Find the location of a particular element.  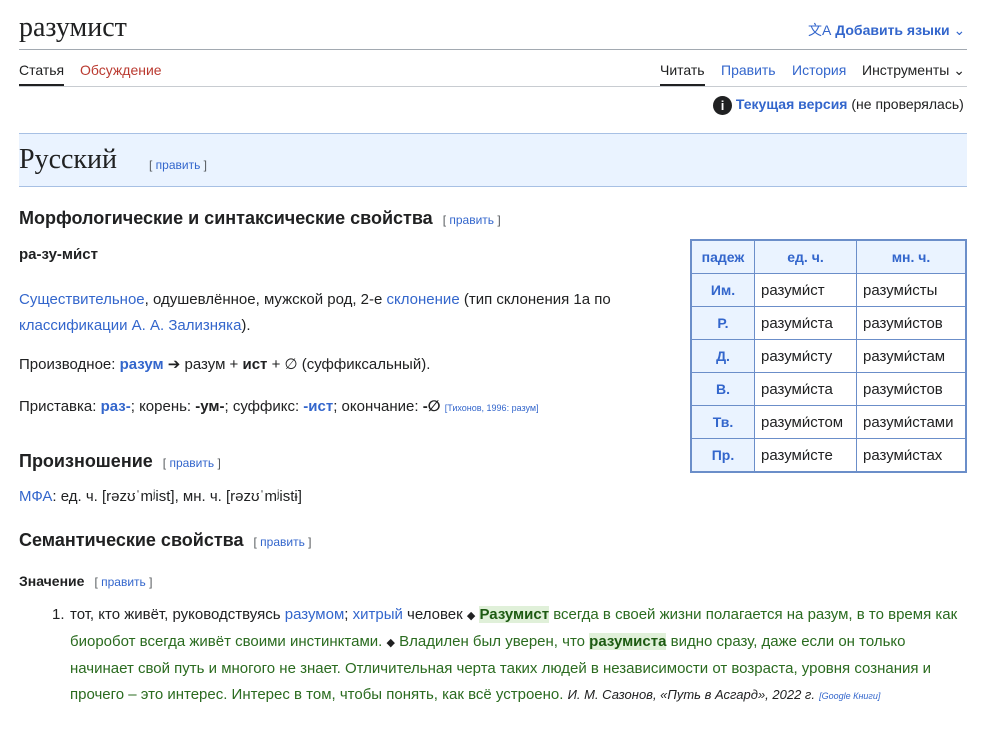

header-singular: ед. ч. is located at coordinates (805, 256).